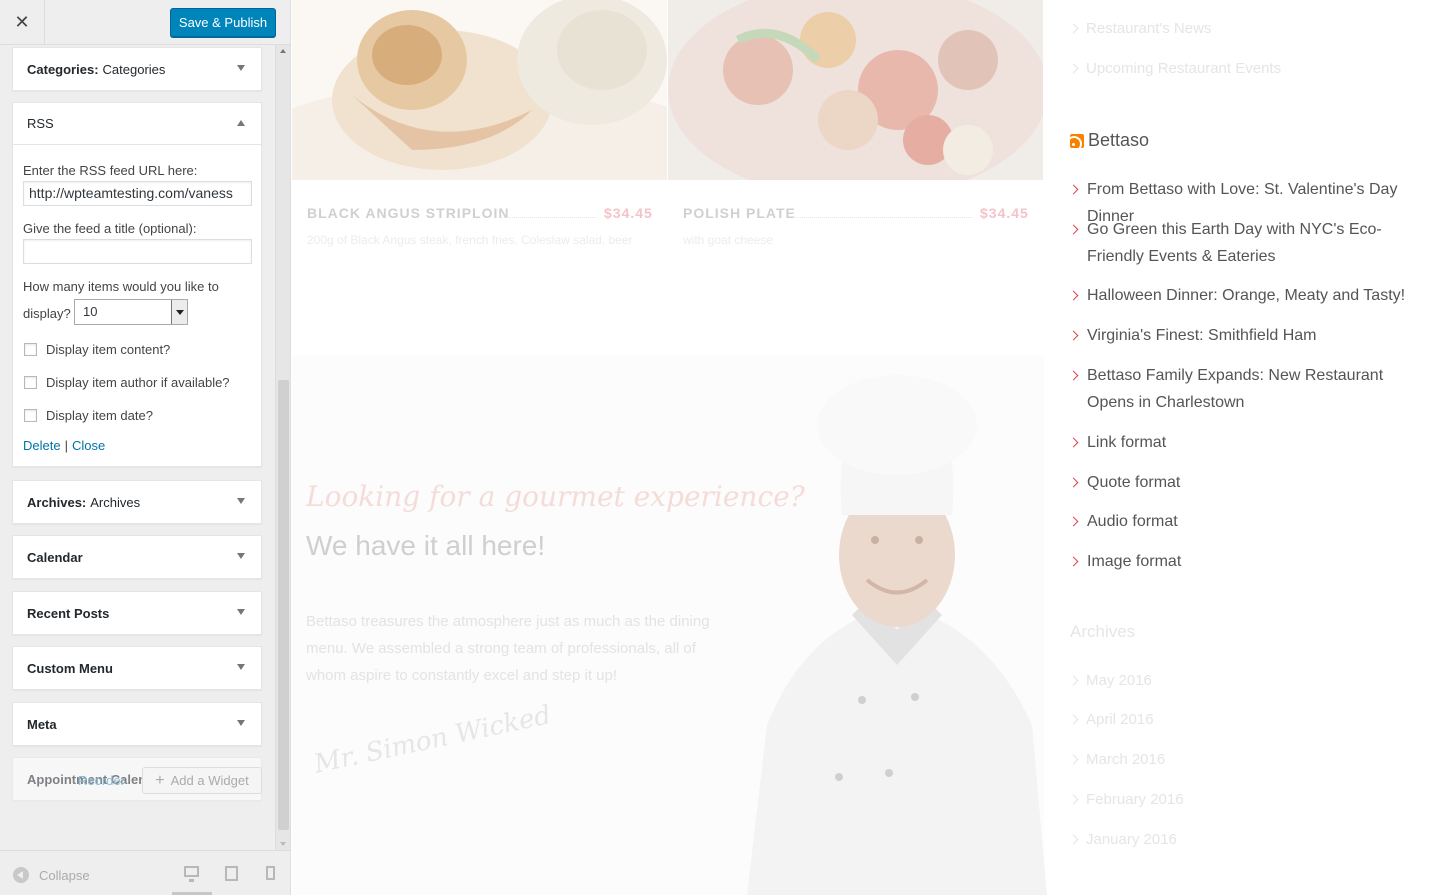 This screenshot has width=1432, height=895. Describe the element at coordinates (1111, 719) in the screenshot. I see `archive-link: April 2016` at that location.